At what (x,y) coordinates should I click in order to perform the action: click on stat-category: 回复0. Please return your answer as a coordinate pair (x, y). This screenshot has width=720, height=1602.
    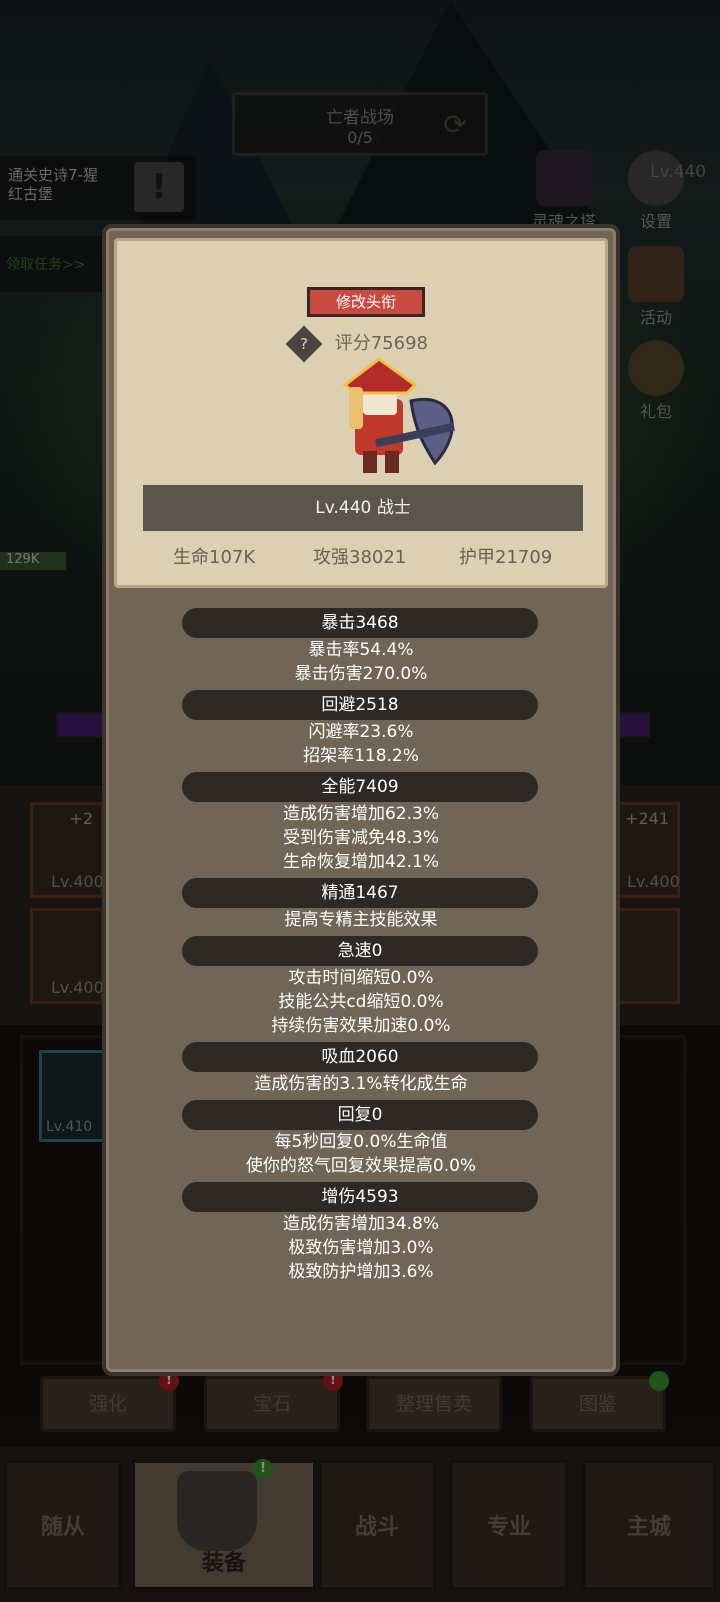
    Looking at the image, I should click on (360, 1115).